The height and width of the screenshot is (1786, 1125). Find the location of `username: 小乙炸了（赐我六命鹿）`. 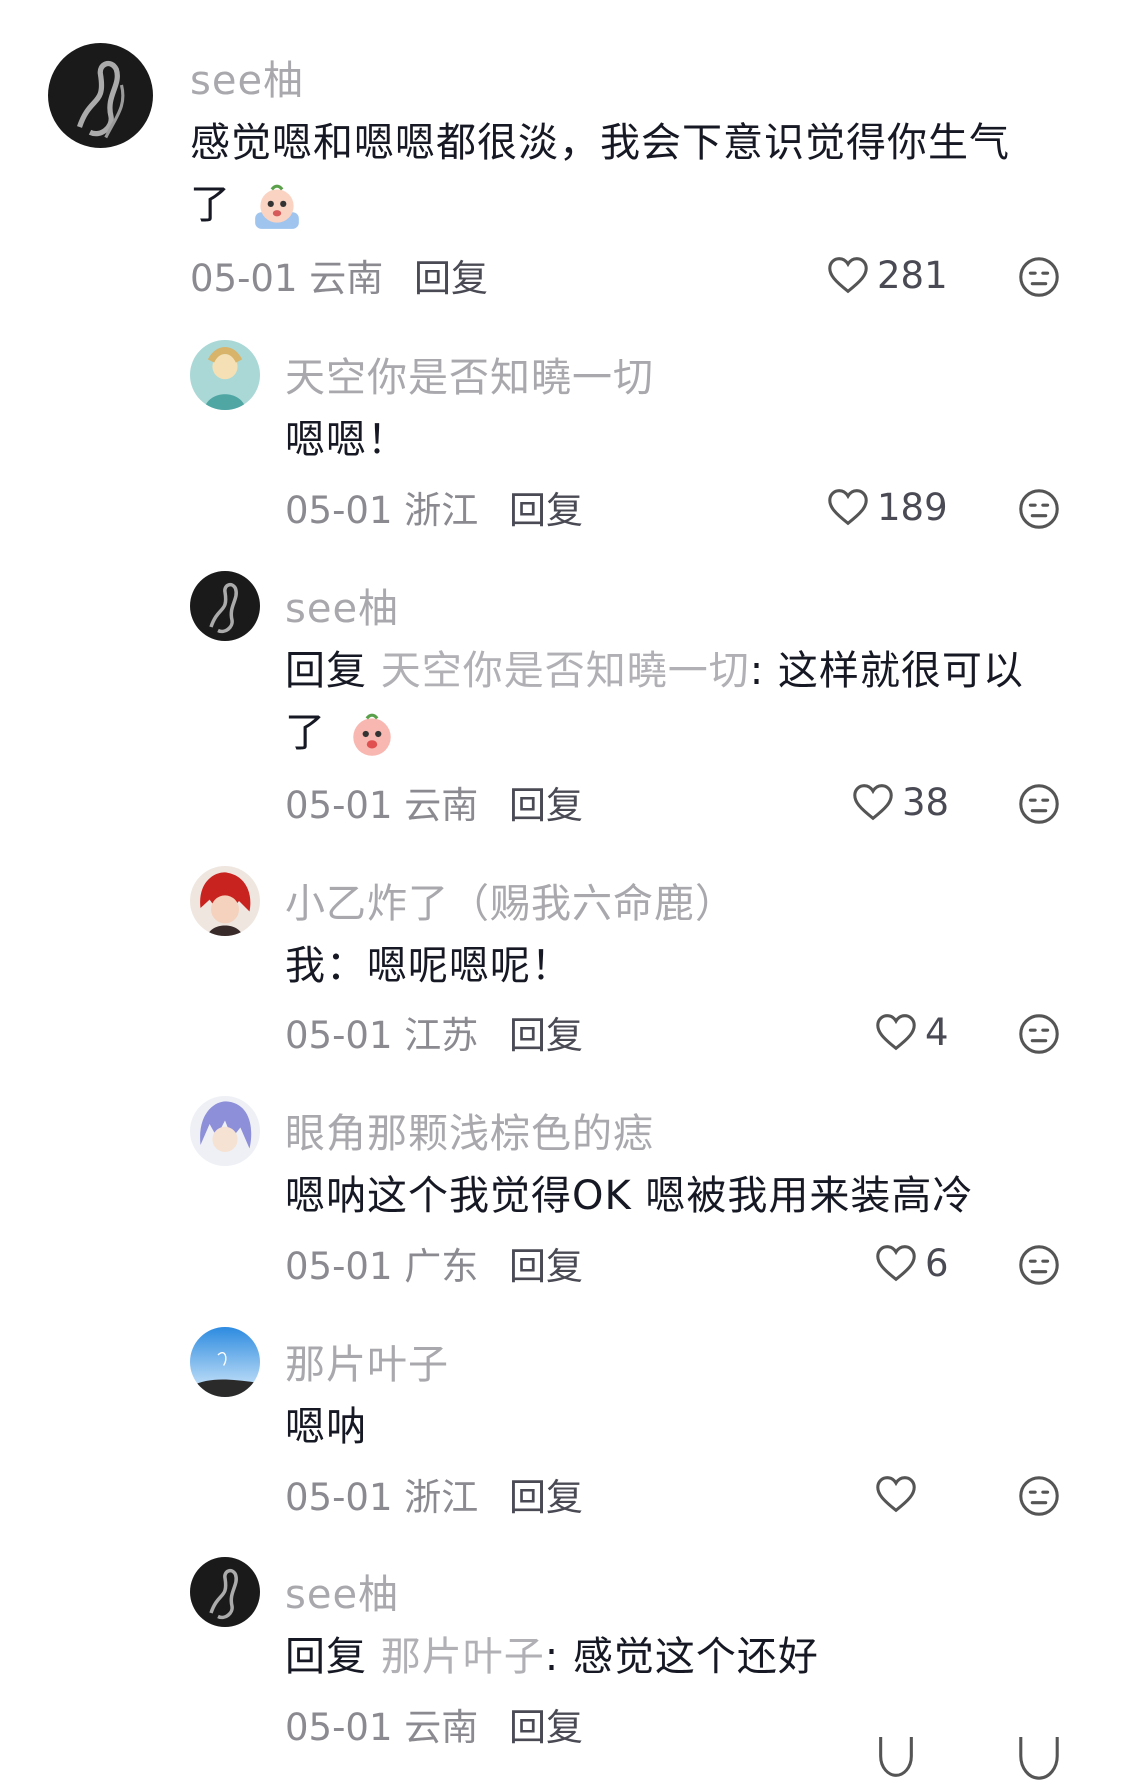

username: 小乙炸了（赐我六命鹿） is located at coordinates (510, 900).